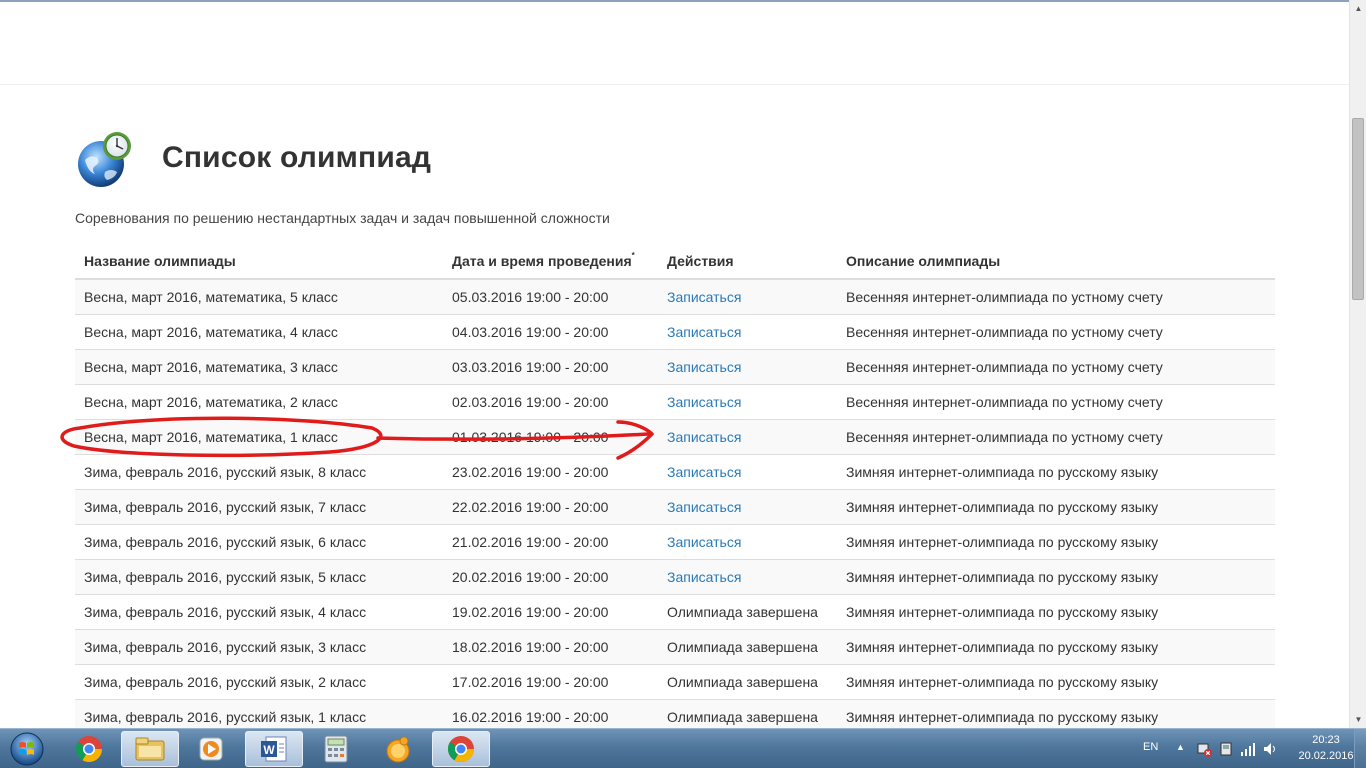 The height and width of the screenshot is (768, 1366). I want to click on messenger-icon, so click(398, 749).